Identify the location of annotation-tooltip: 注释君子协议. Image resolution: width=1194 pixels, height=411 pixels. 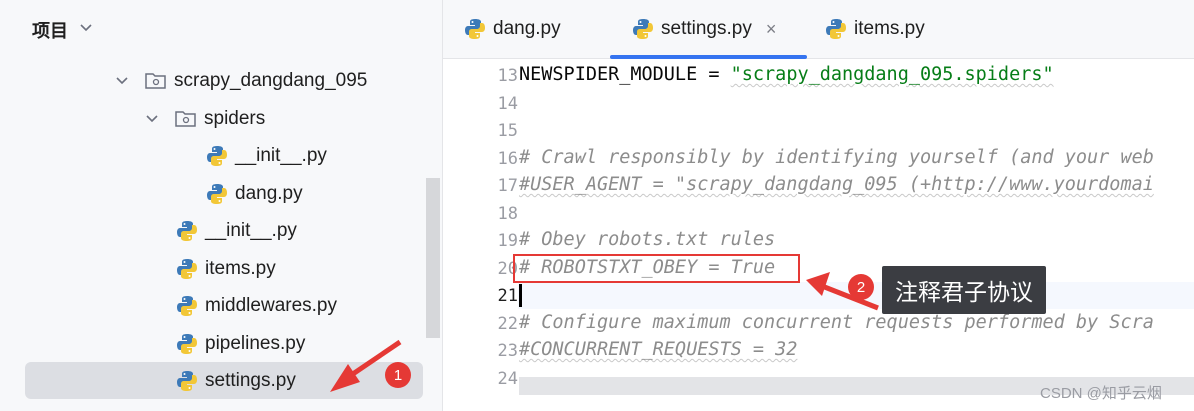
(964, 290).